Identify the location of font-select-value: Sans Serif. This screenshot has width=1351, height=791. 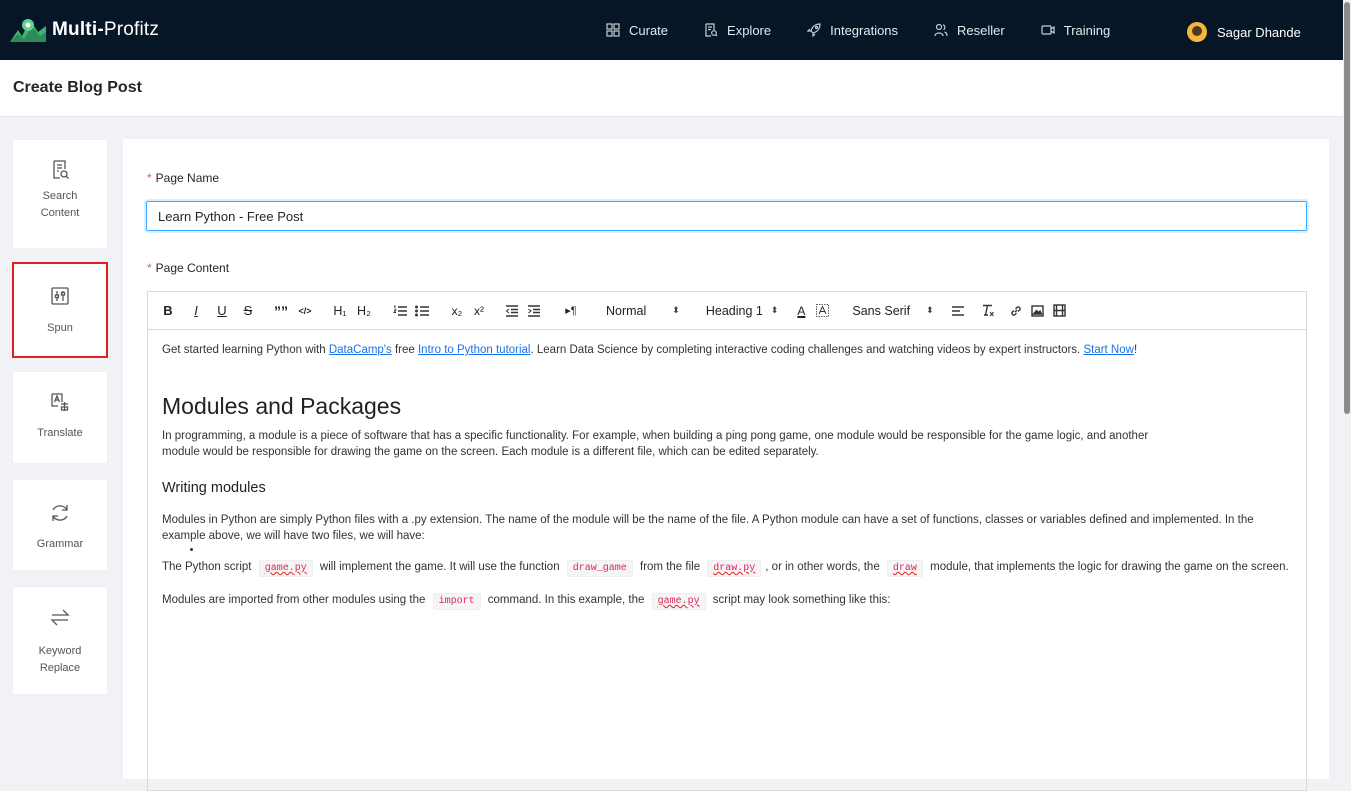
(881, 310).